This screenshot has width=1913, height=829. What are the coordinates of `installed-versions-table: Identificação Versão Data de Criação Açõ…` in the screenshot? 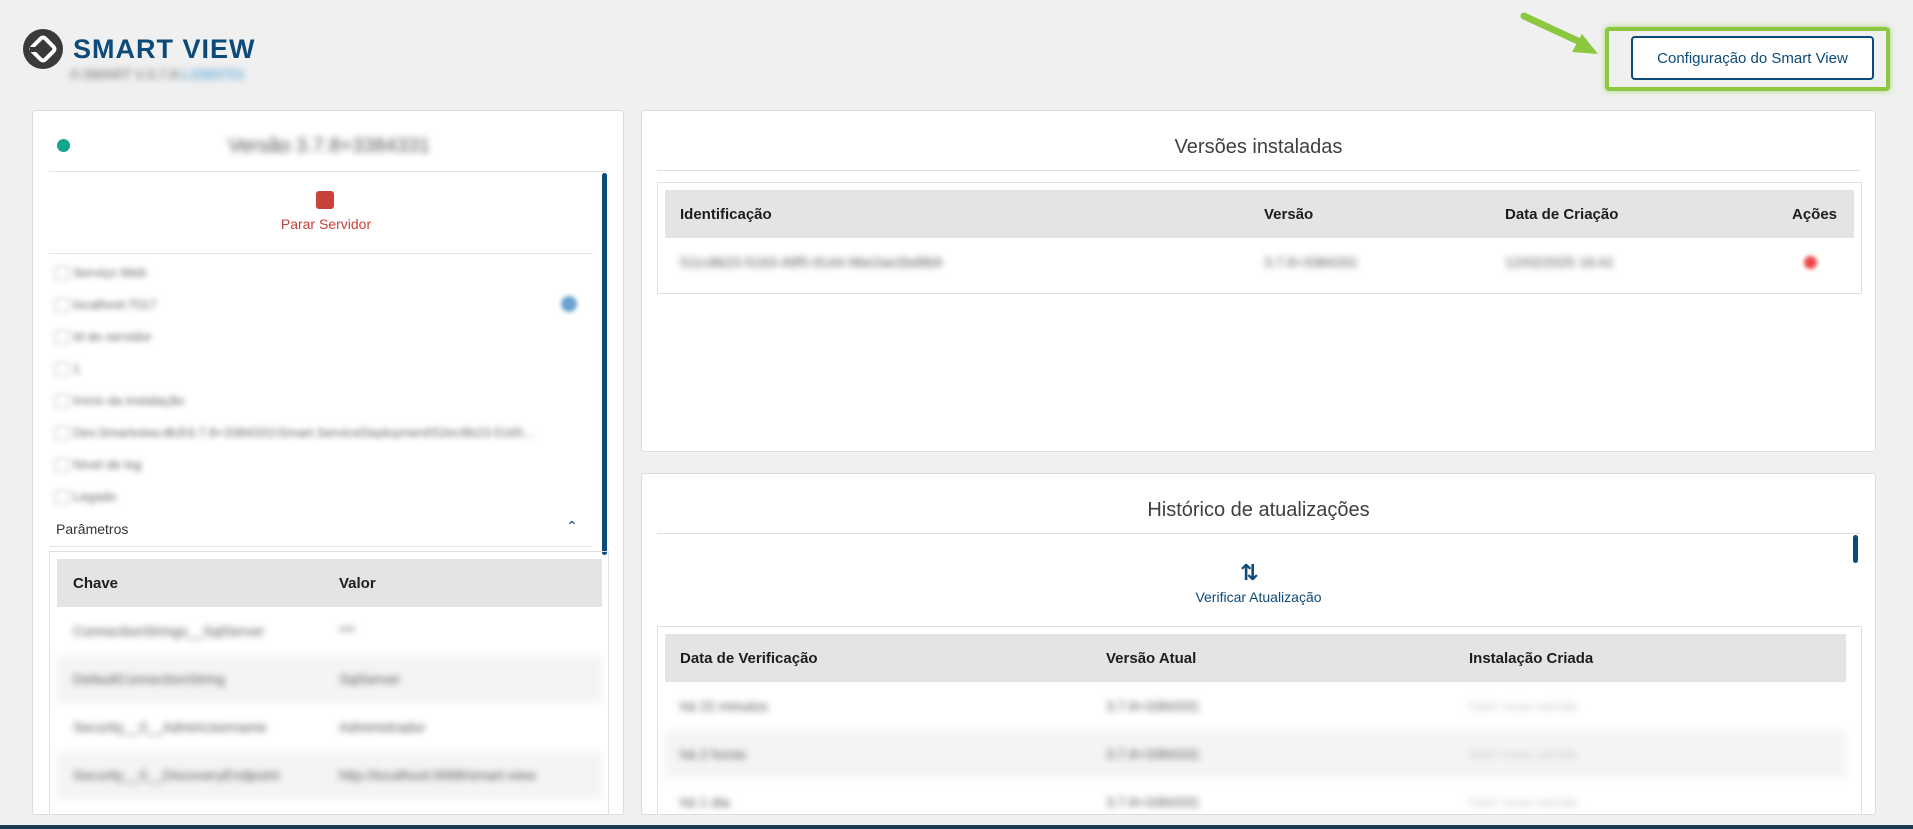 It's located at (1259, 238).